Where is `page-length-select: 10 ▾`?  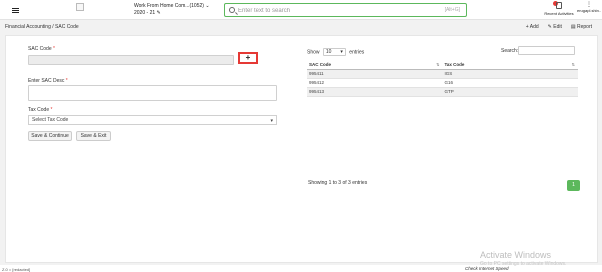
page-length-select: 10 ▾ is located at coordinates (334, 52).